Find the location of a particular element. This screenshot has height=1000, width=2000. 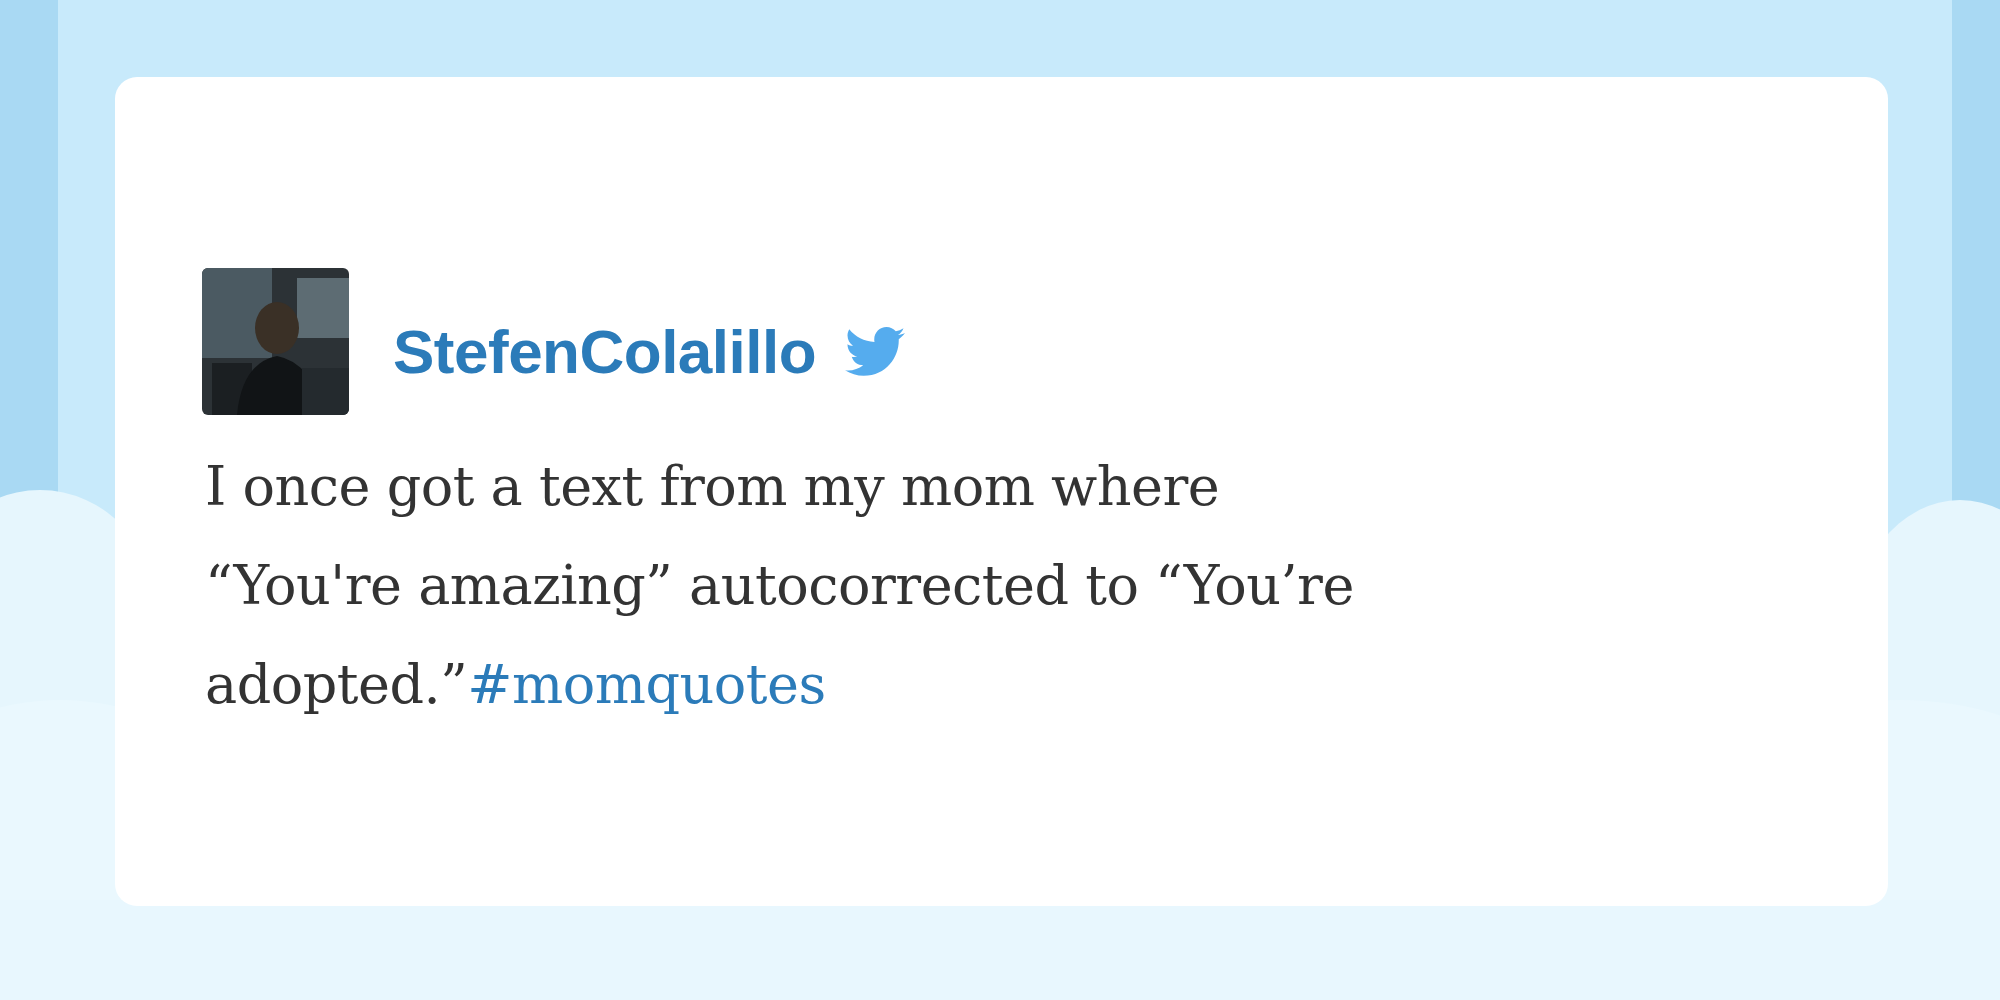

hashtag-link: #momquotes is located at coordinates (646, 684).